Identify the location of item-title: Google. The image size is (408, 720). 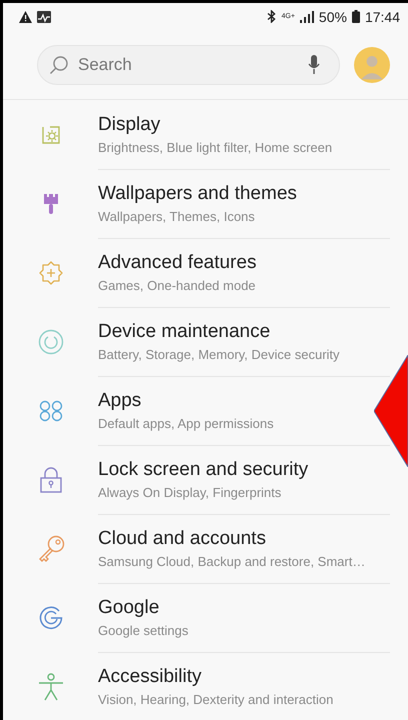
(129, 607).